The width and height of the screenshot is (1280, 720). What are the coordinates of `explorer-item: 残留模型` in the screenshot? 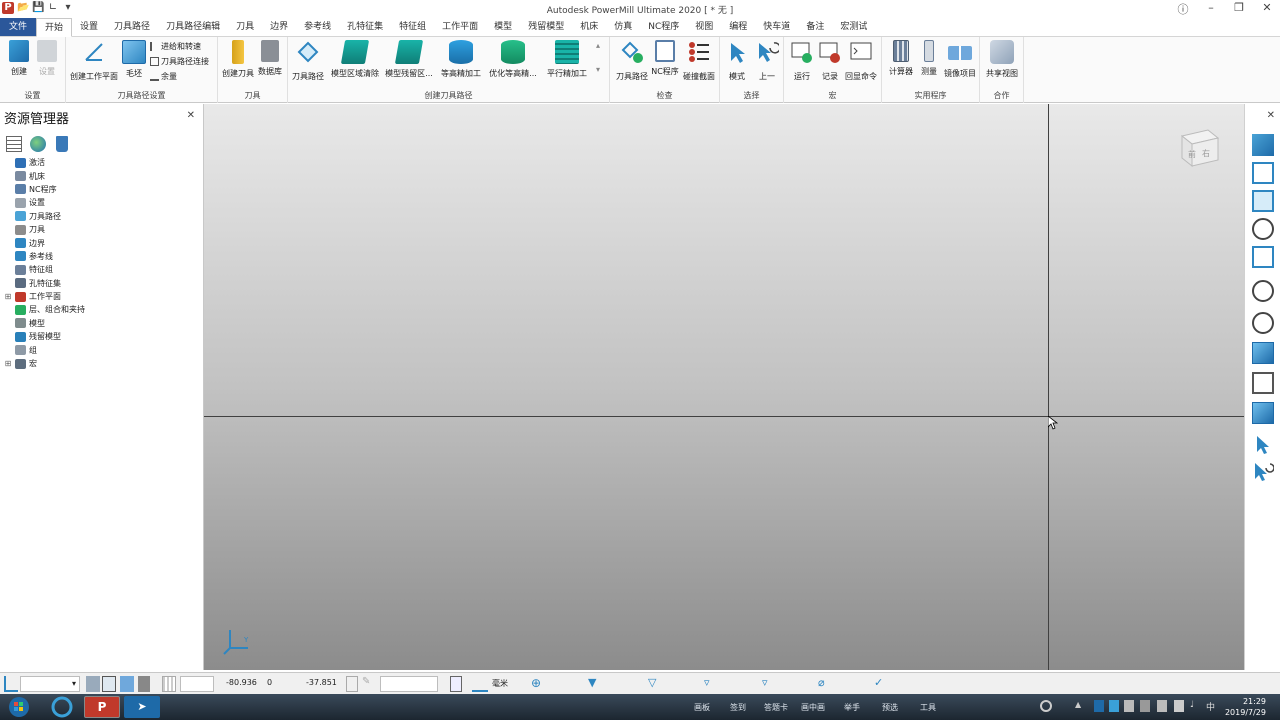 It's located at (44, 336).